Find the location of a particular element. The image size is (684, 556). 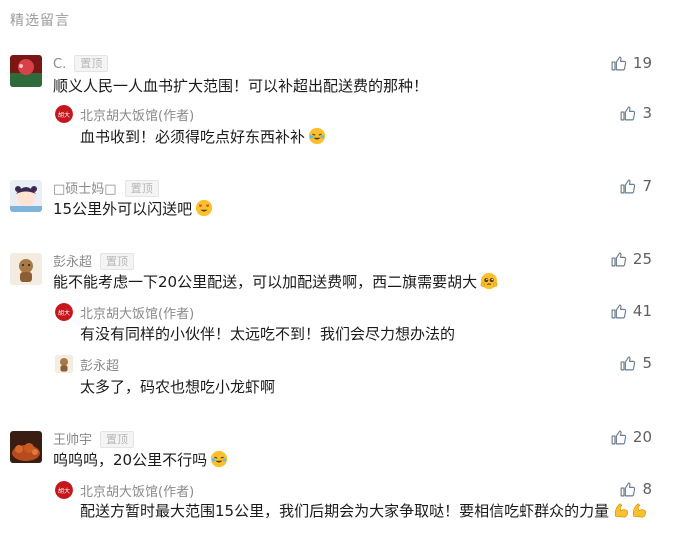

reply-text: 太多了，码农也想吃小龙虾啊 is located at coordinates (178, 387).